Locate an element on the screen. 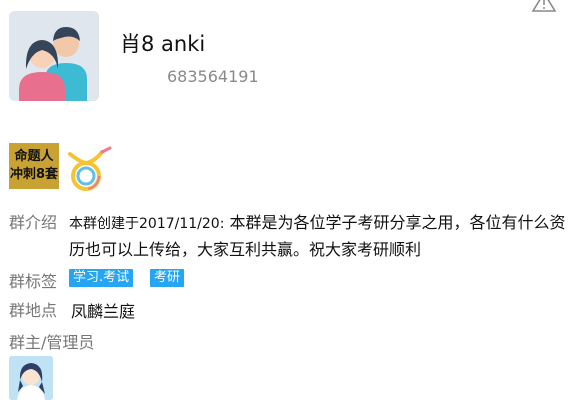 The width and height of the screenshot is (584, 416). album-title-line1: 命题人 is located at coordinates (34, 156).